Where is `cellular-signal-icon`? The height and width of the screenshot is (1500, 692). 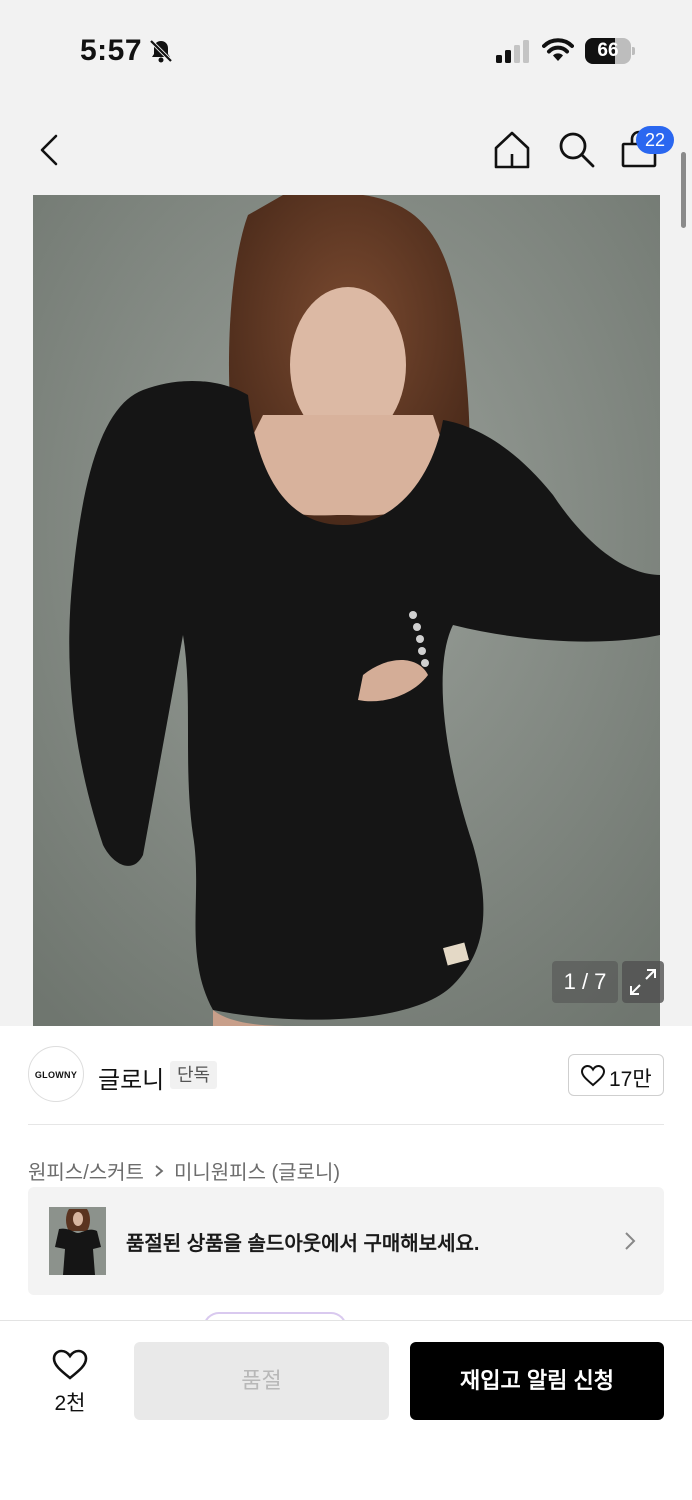
cellular-signal-icon is located at coordinates (512, 51).